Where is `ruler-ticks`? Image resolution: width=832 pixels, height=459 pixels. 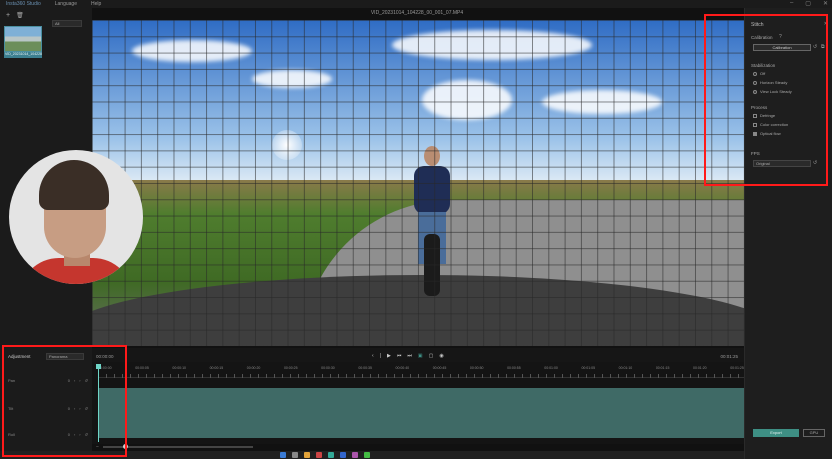
ruler-ticks is located at coordinates (421, 376).